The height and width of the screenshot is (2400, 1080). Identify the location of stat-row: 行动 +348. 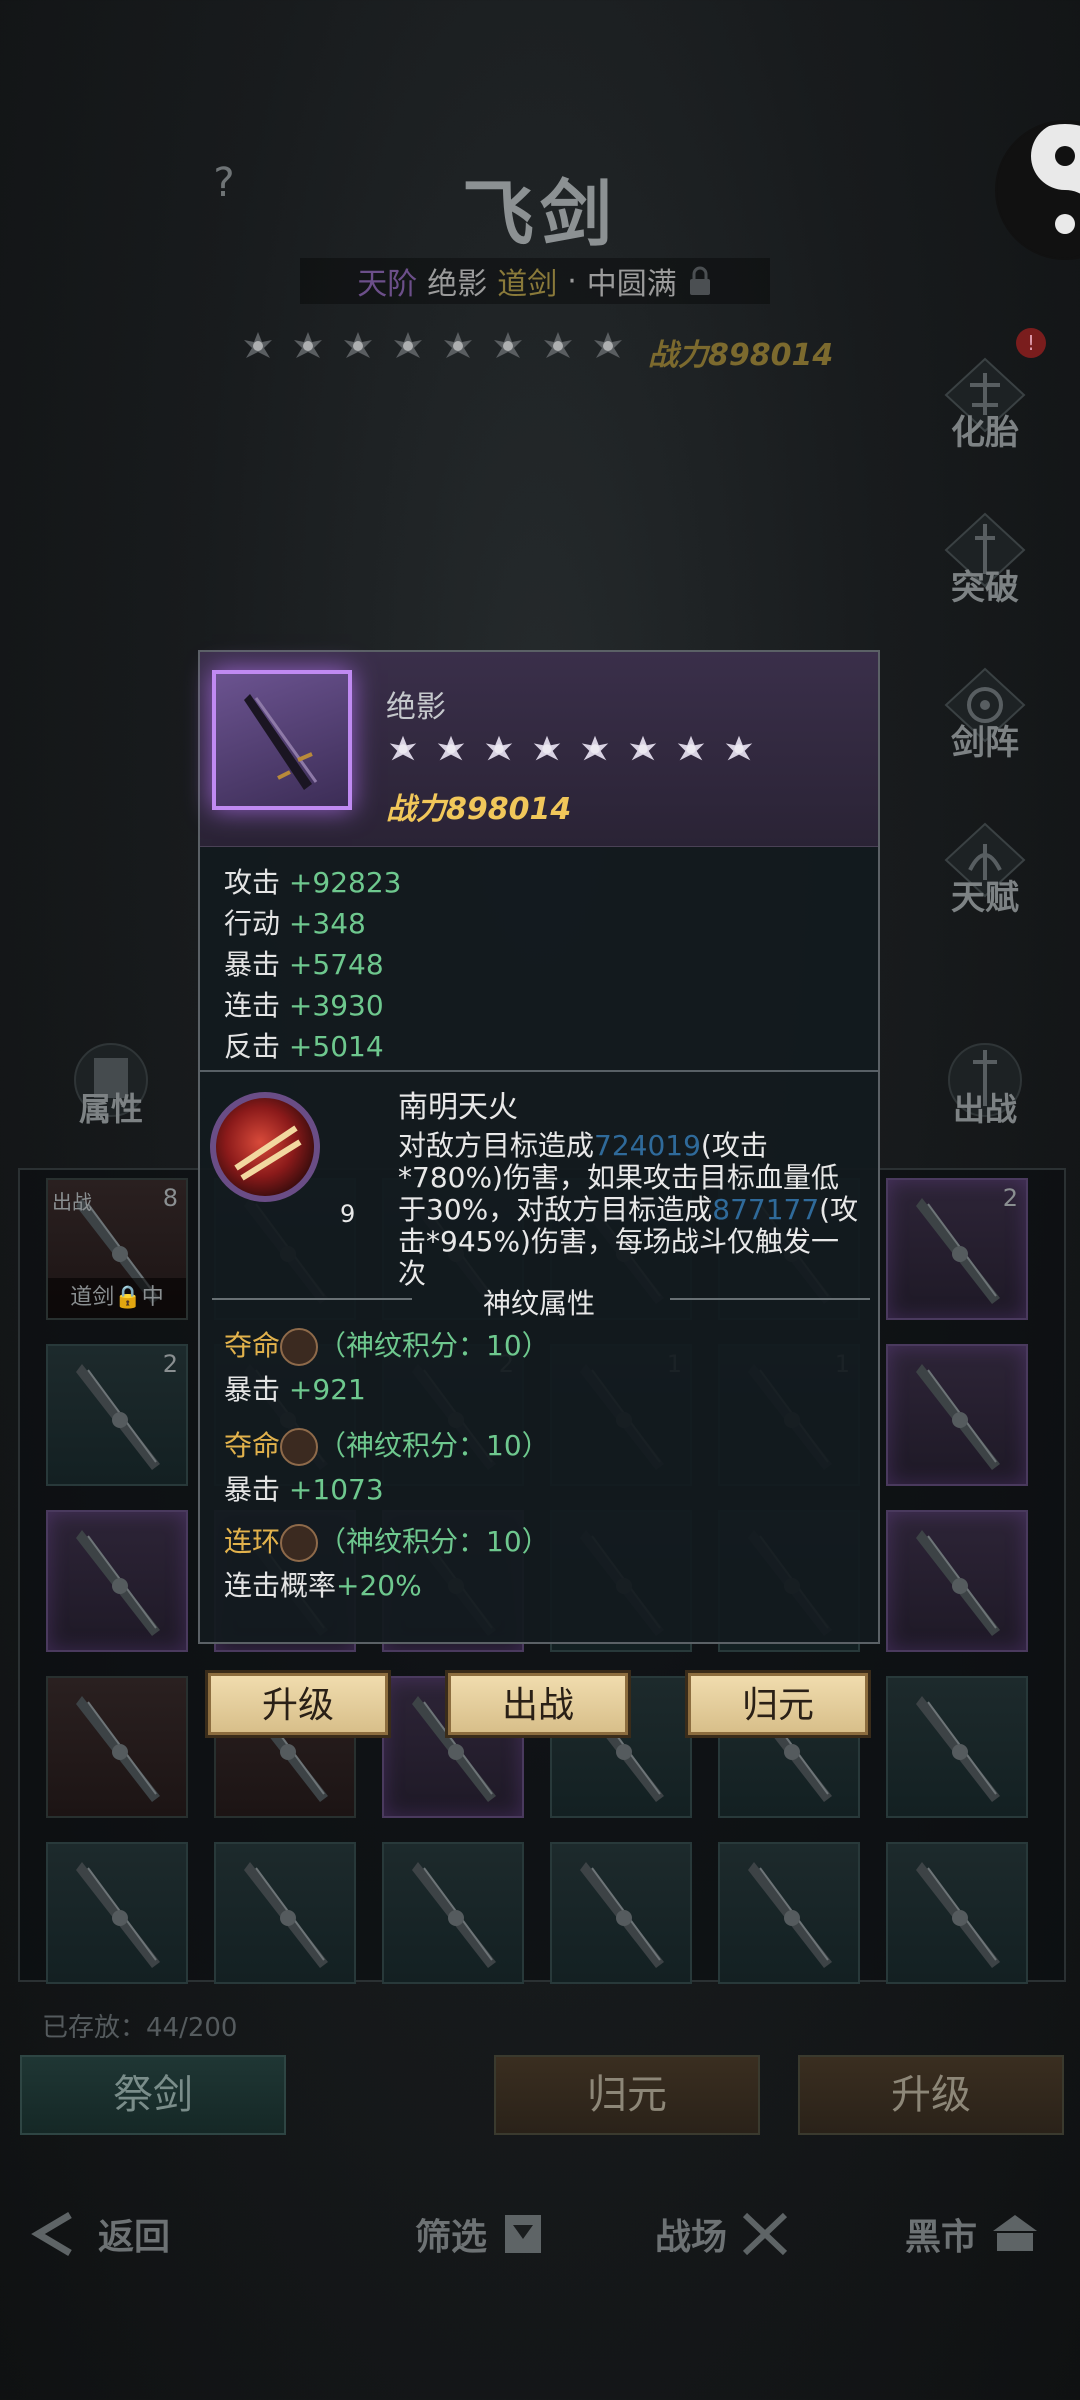
(295, 923).